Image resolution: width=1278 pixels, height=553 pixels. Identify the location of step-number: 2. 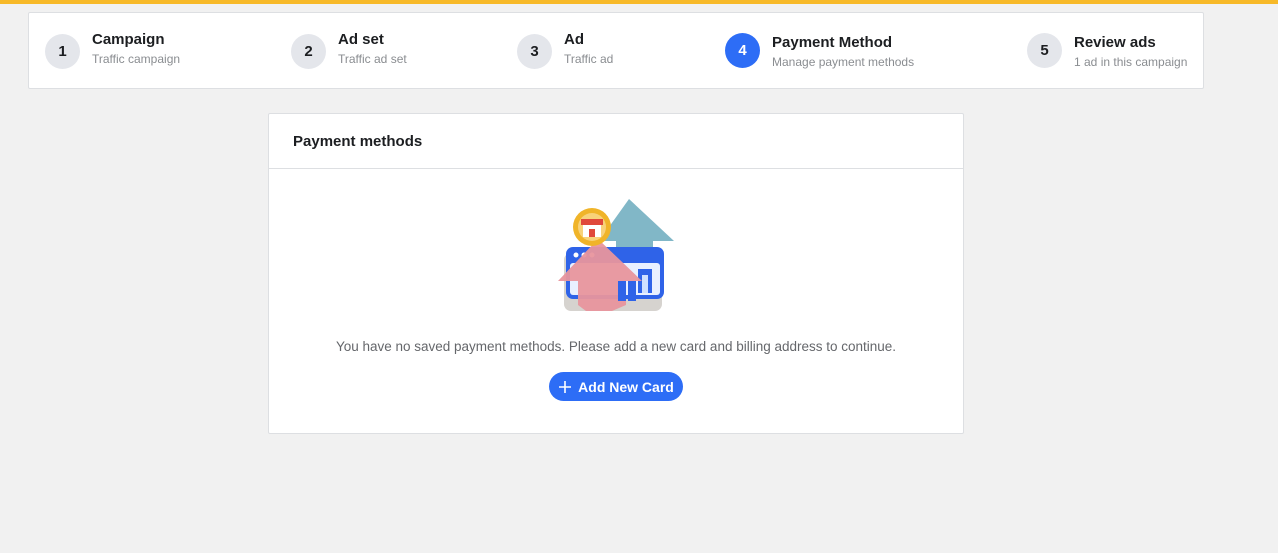
(308, 51).